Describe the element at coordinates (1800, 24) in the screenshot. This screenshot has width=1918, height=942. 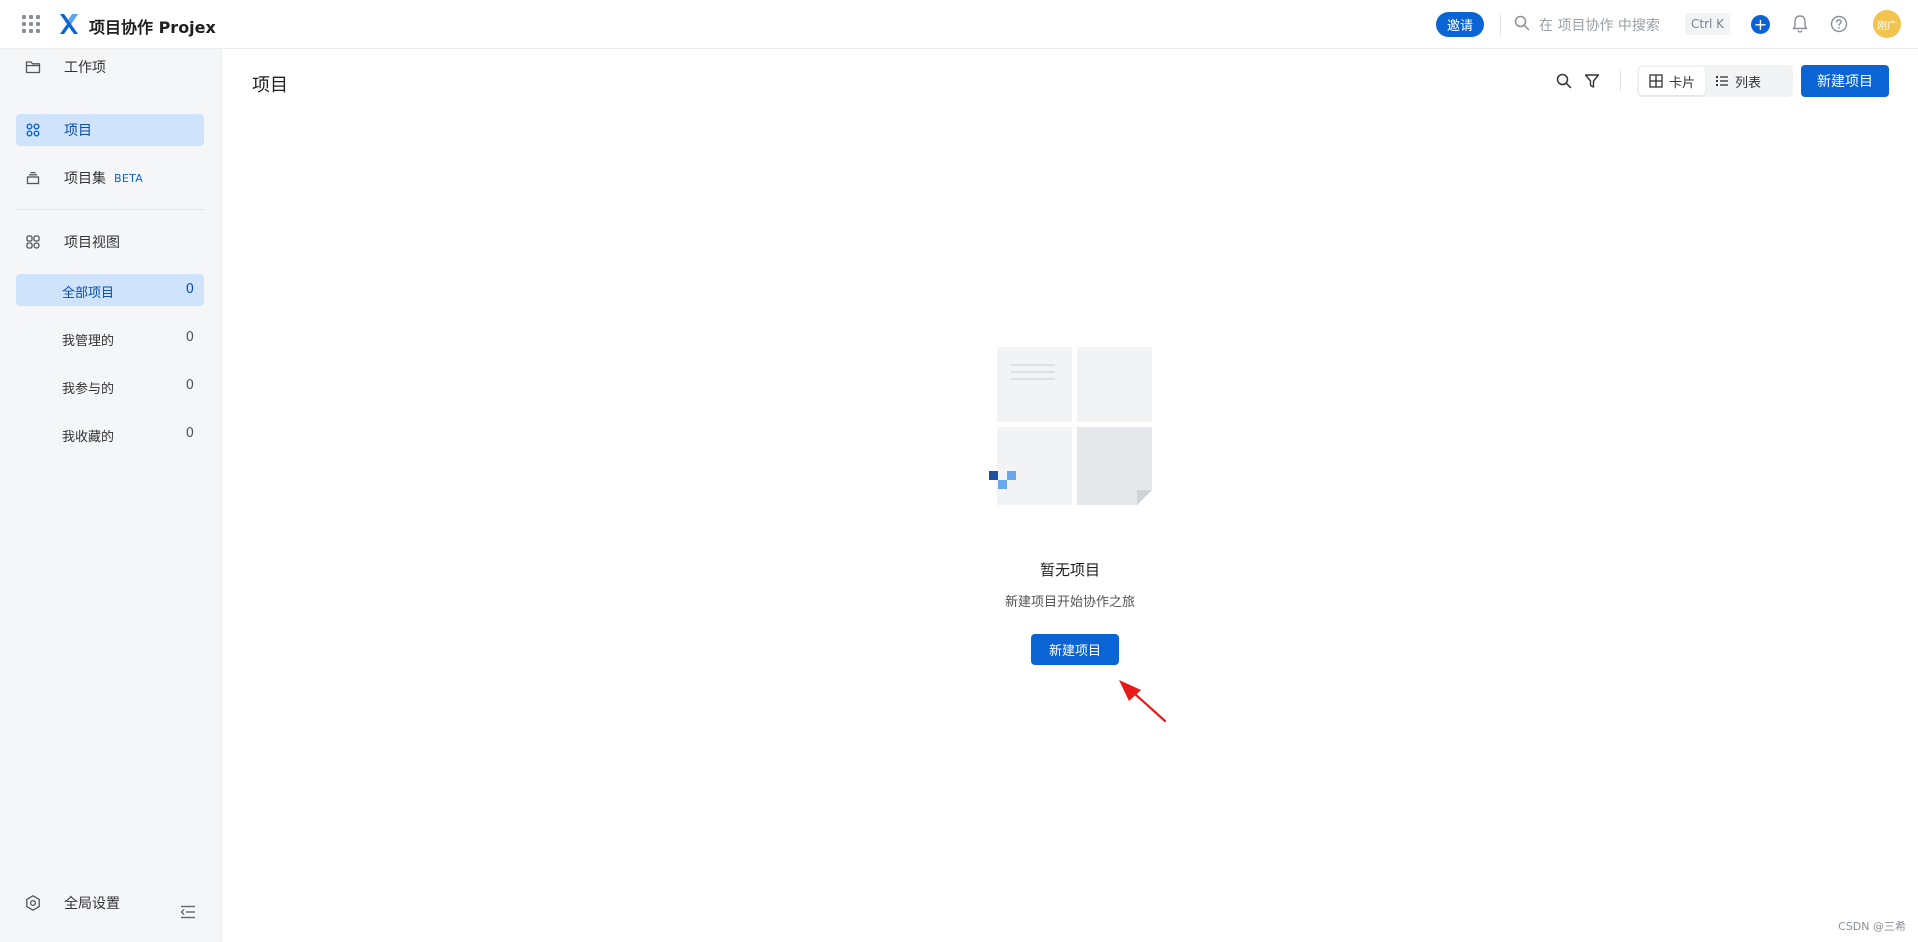
I see `bell-icon` at that location.